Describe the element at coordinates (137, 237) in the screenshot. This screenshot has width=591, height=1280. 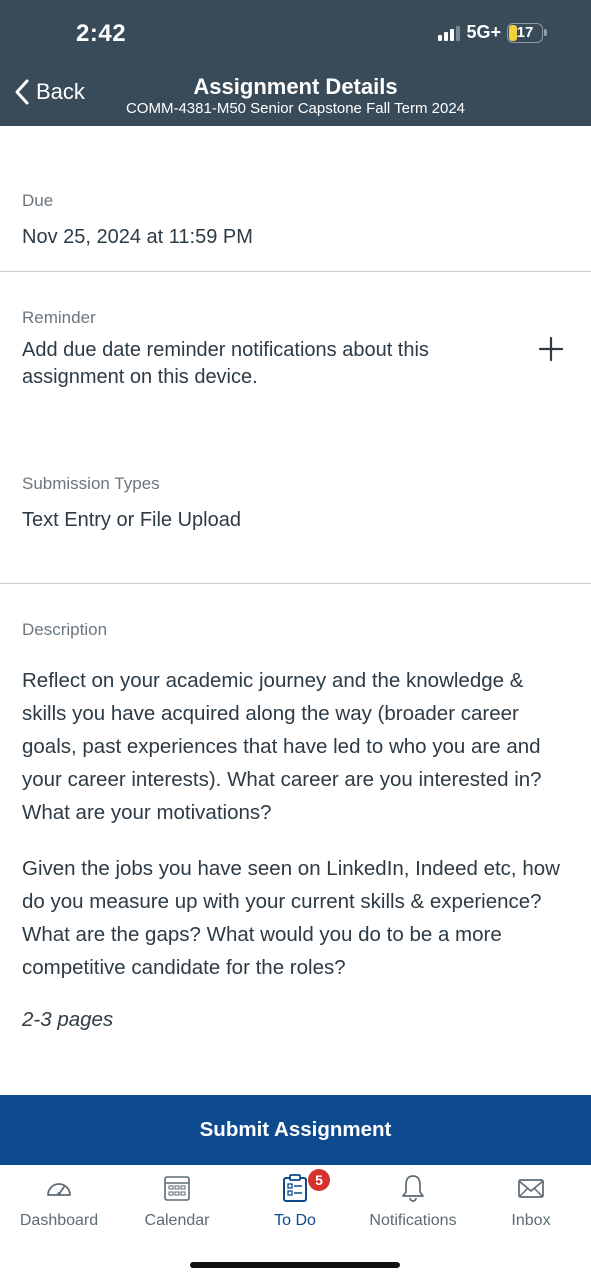
I see `due-value: Nov 25, 2024 at 11:59 PM` at that location.